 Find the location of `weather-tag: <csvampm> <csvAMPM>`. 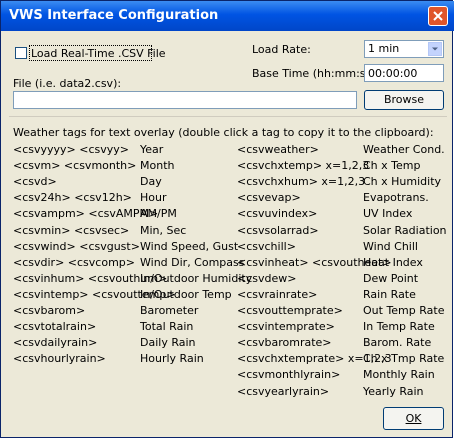

weather-tag: <csvampm> <csvAMPM> is located at coordinates (85, 213).